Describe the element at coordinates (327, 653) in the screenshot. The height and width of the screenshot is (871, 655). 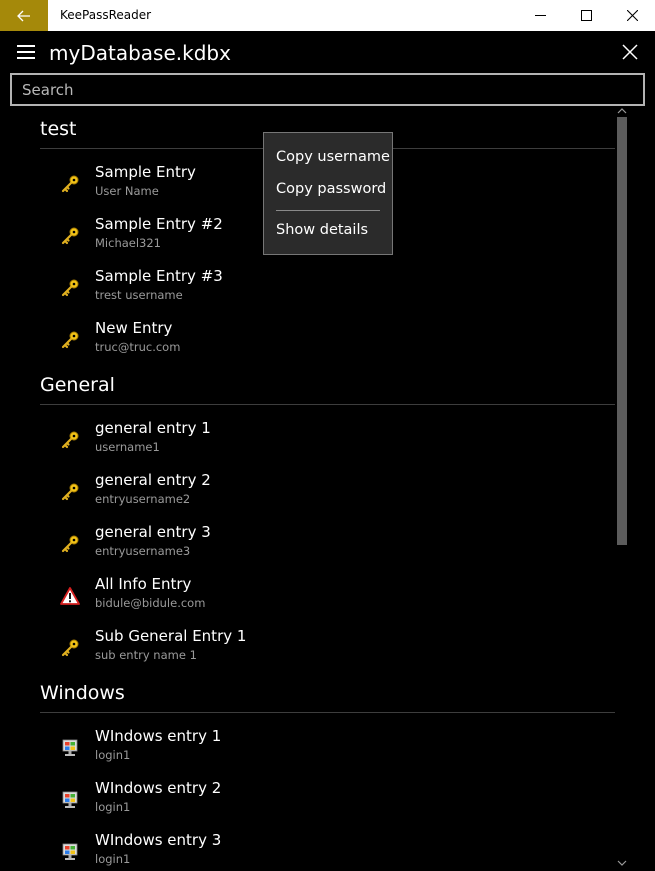
I see `list-item: Sub General Entry 1 sub entry name 1` at that location.